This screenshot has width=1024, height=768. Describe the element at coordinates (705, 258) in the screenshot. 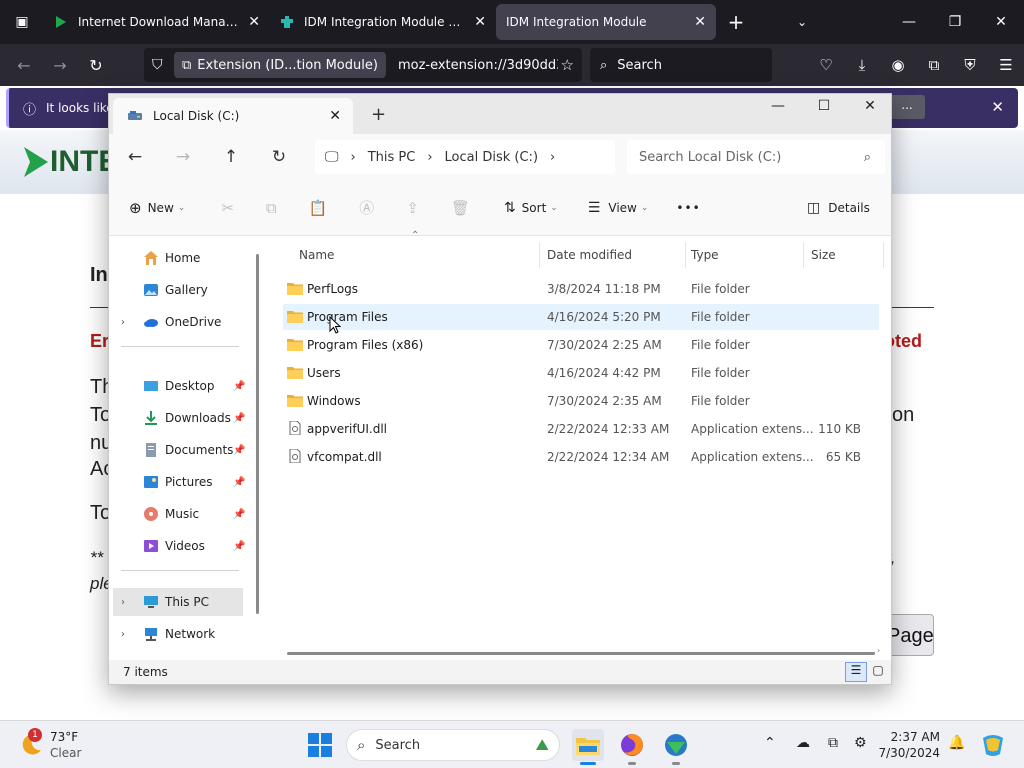

I see `column-header-type: Type` at that location.